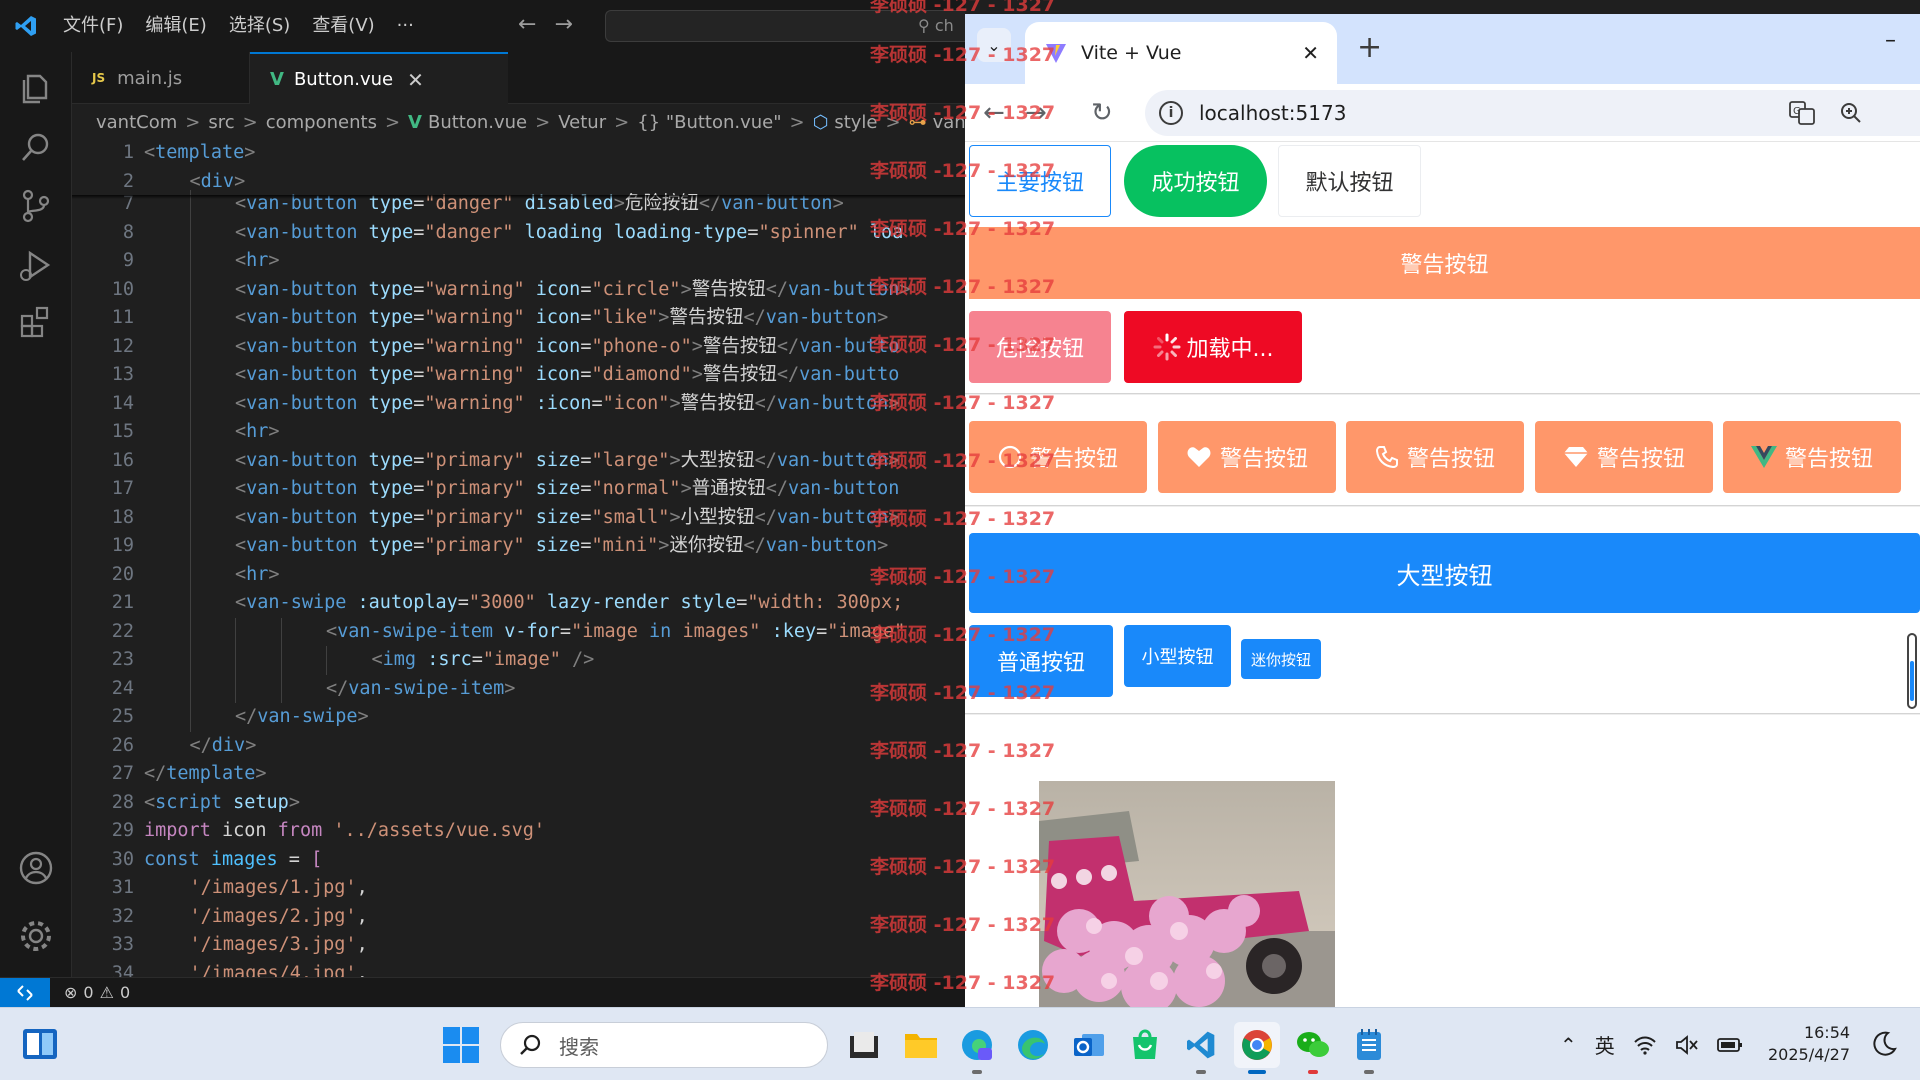  What do you see at coordinates (1041, 661) in the screenshot?
I see `normal-button: 普通按钮` at bounding box center [1041, 661].